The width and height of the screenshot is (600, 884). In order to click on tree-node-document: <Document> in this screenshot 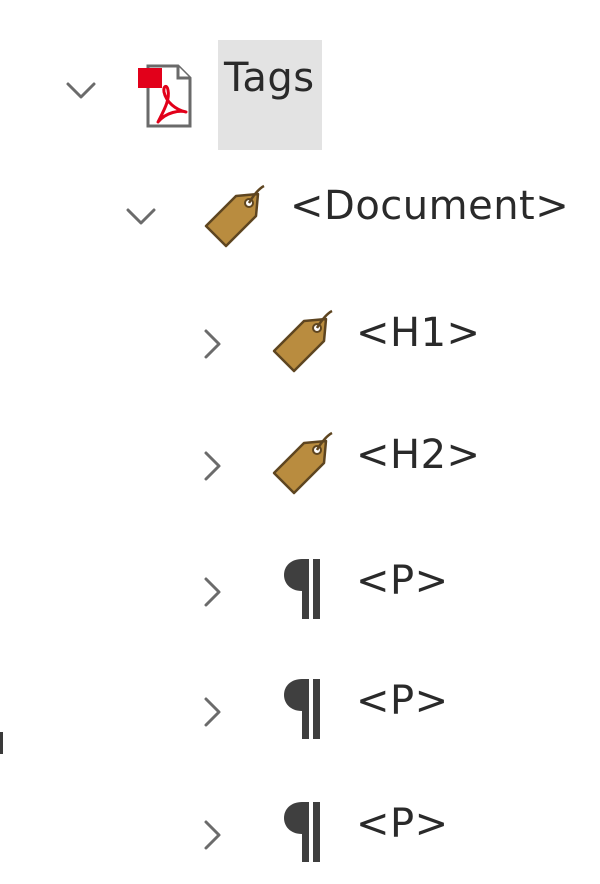, I will do `click(300, 215)`.